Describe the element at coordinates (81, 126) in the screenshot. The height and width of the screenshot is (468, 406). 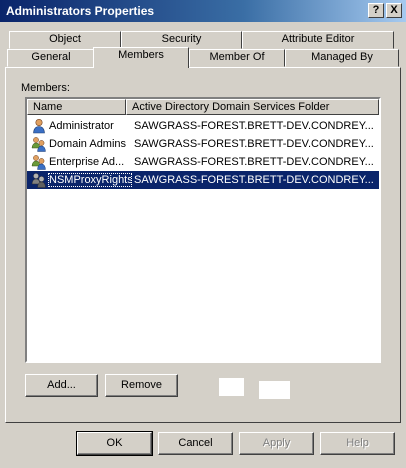
I see `member-name: Administrator` at that location.